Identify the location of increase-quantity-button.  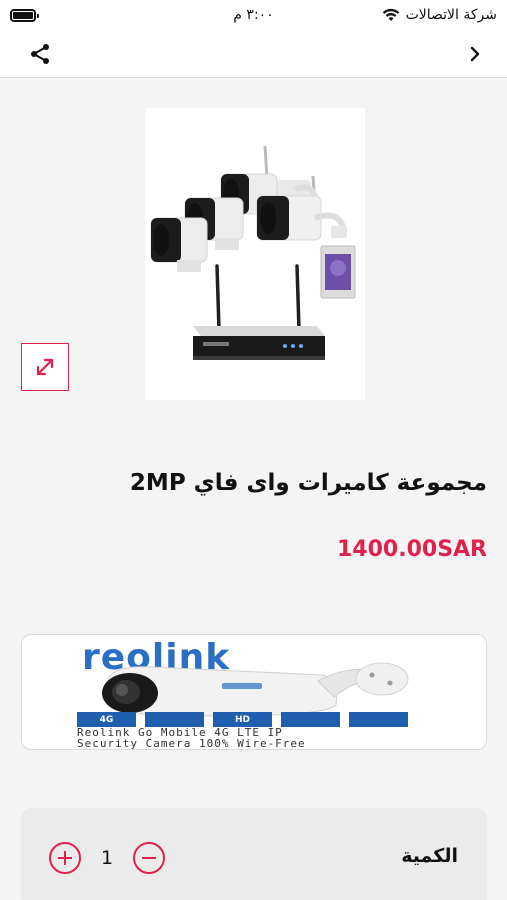
(65, 858).